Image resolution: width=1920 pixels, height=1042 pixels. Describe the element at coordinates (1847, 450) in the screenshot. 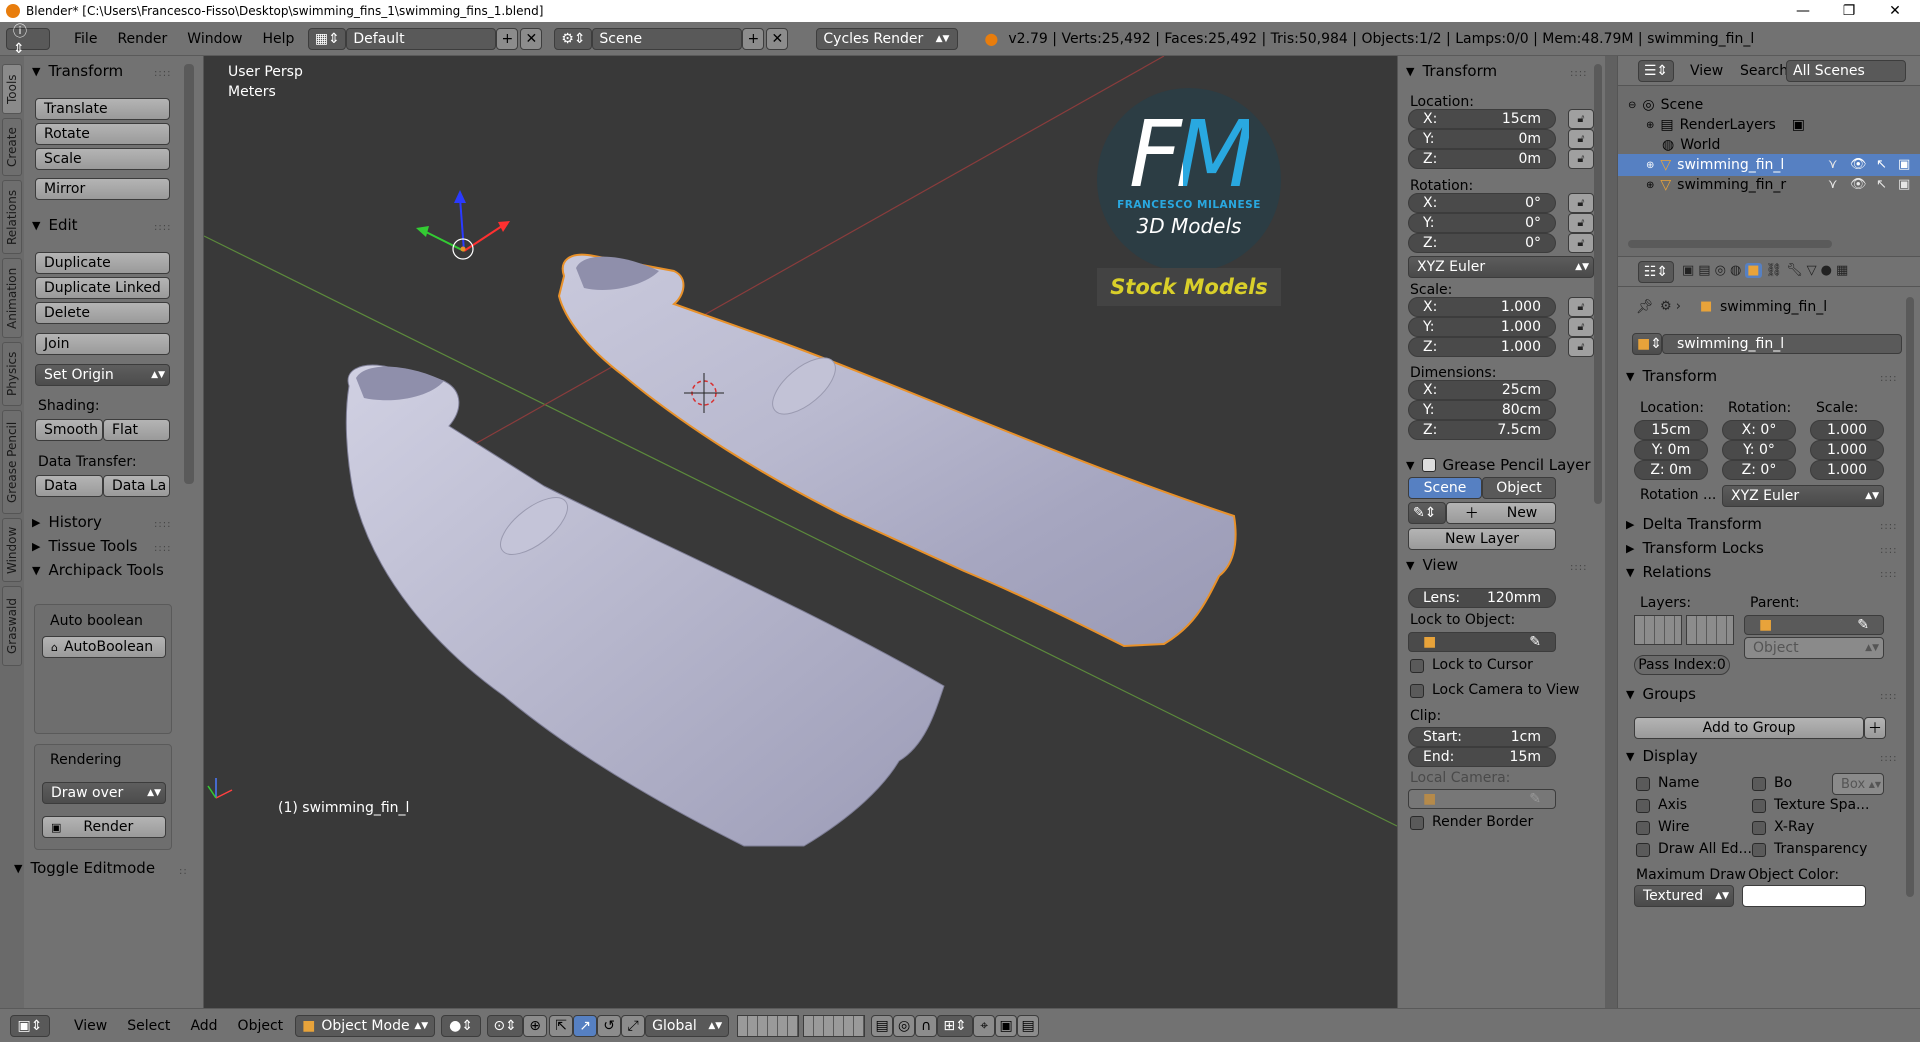

I see `props-scale-y: 1.000` at that location.